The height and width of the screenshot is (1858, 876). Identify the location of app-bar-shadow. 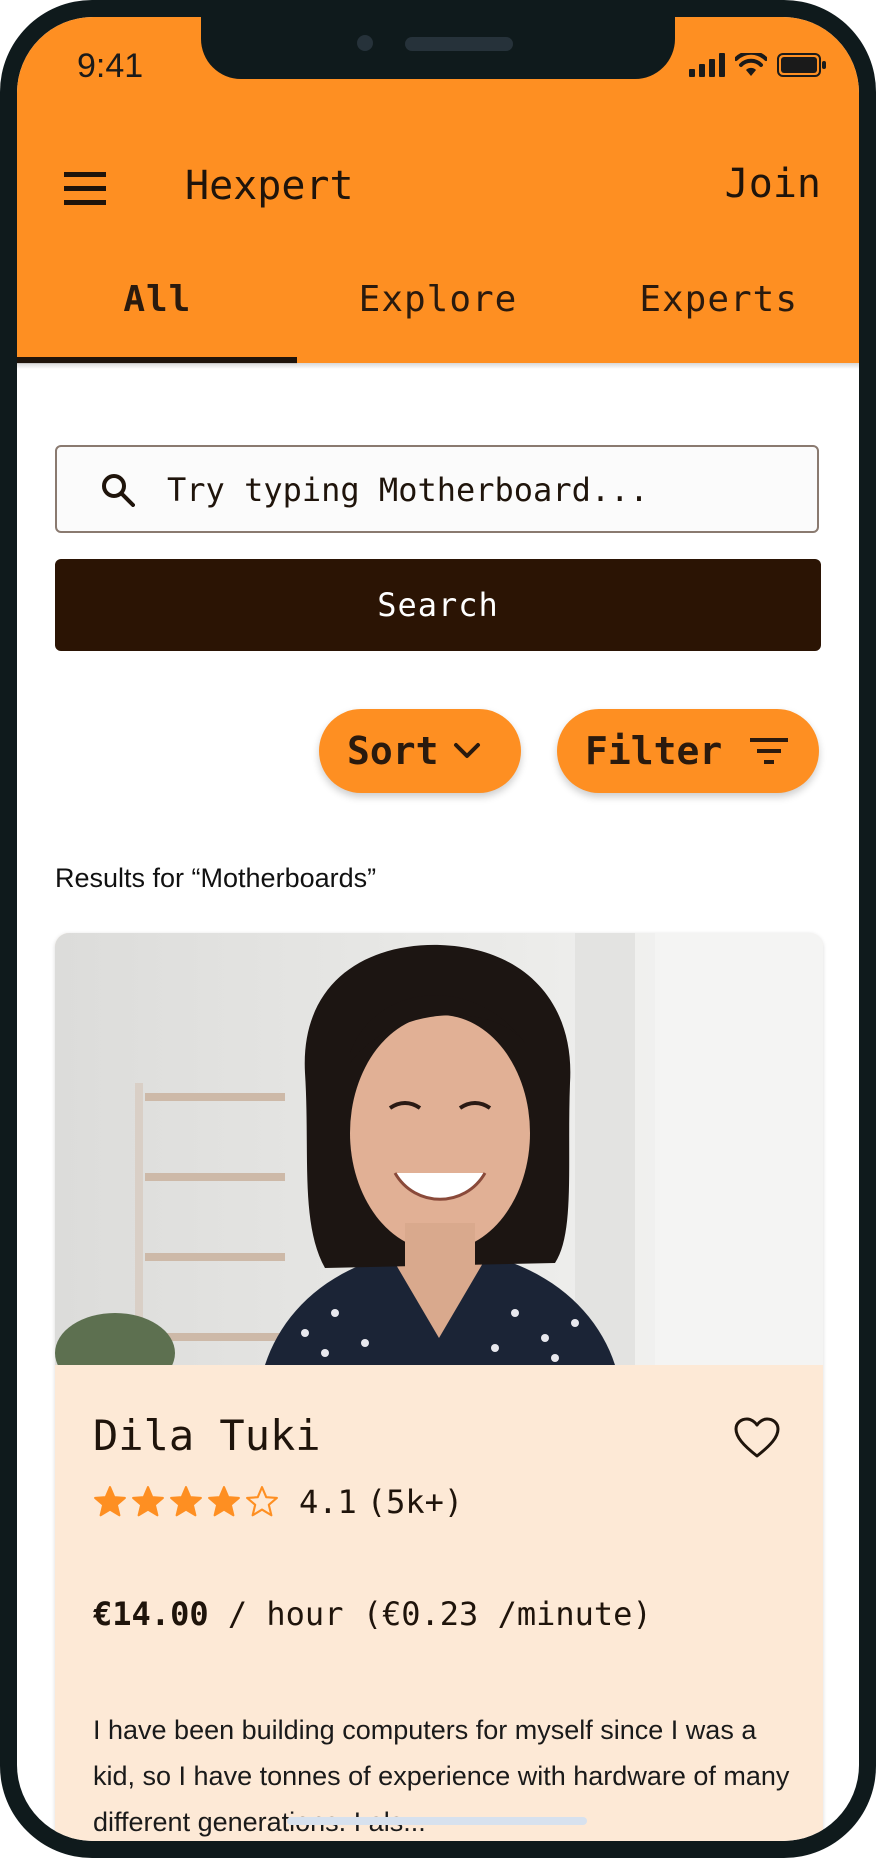
(438, 366).